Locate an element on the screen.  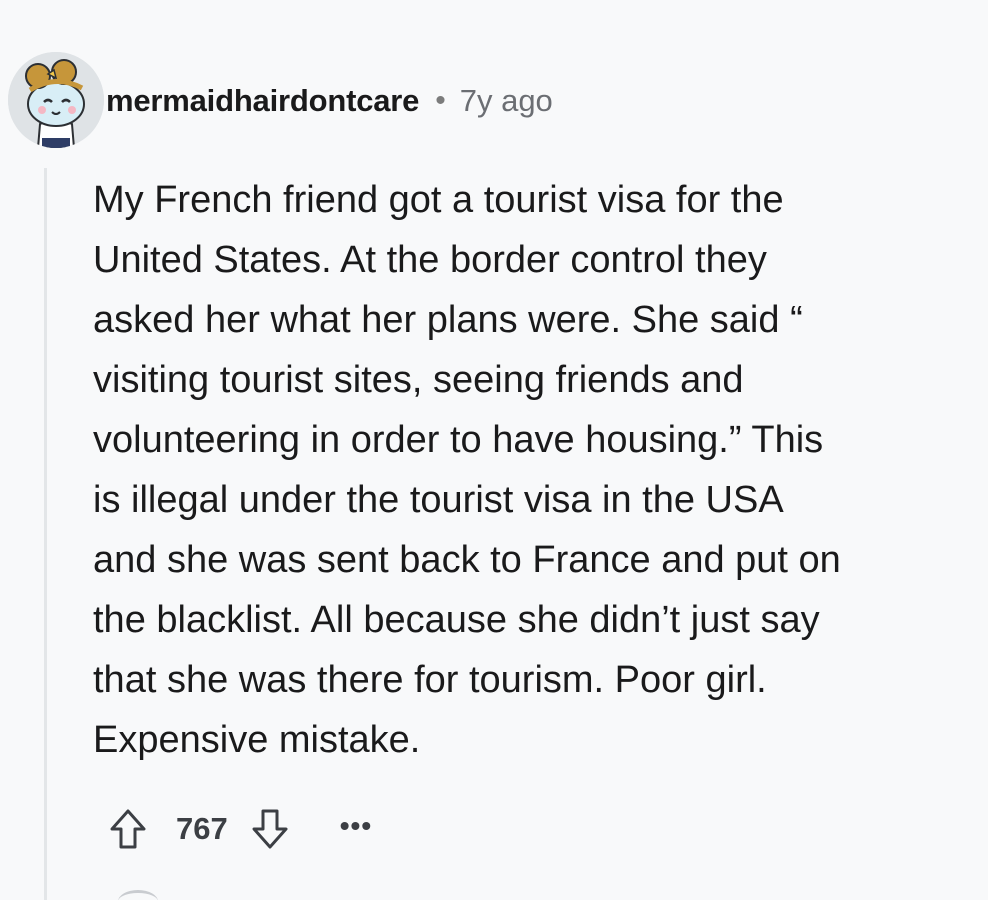
snoo-avatar-icon is located at coordinates (56, 100).